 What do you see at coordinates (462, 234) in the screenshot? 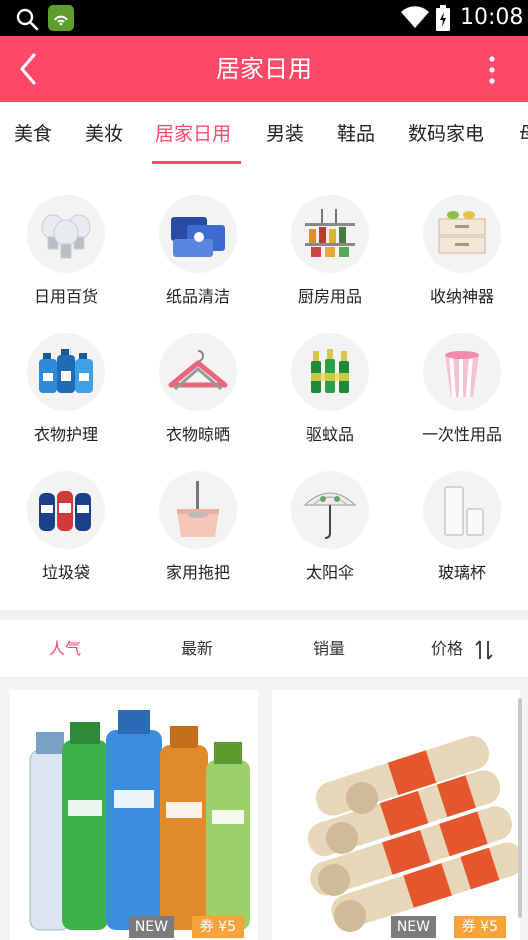
I see `storage-drawer-icon` at bounding box center [462, 234].